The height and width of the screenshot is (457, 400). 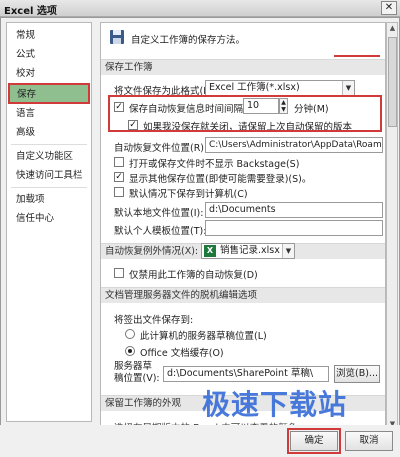 I want to click on intro-text: 自定义工作簿的保存方法。, so click(x=188, y=40).